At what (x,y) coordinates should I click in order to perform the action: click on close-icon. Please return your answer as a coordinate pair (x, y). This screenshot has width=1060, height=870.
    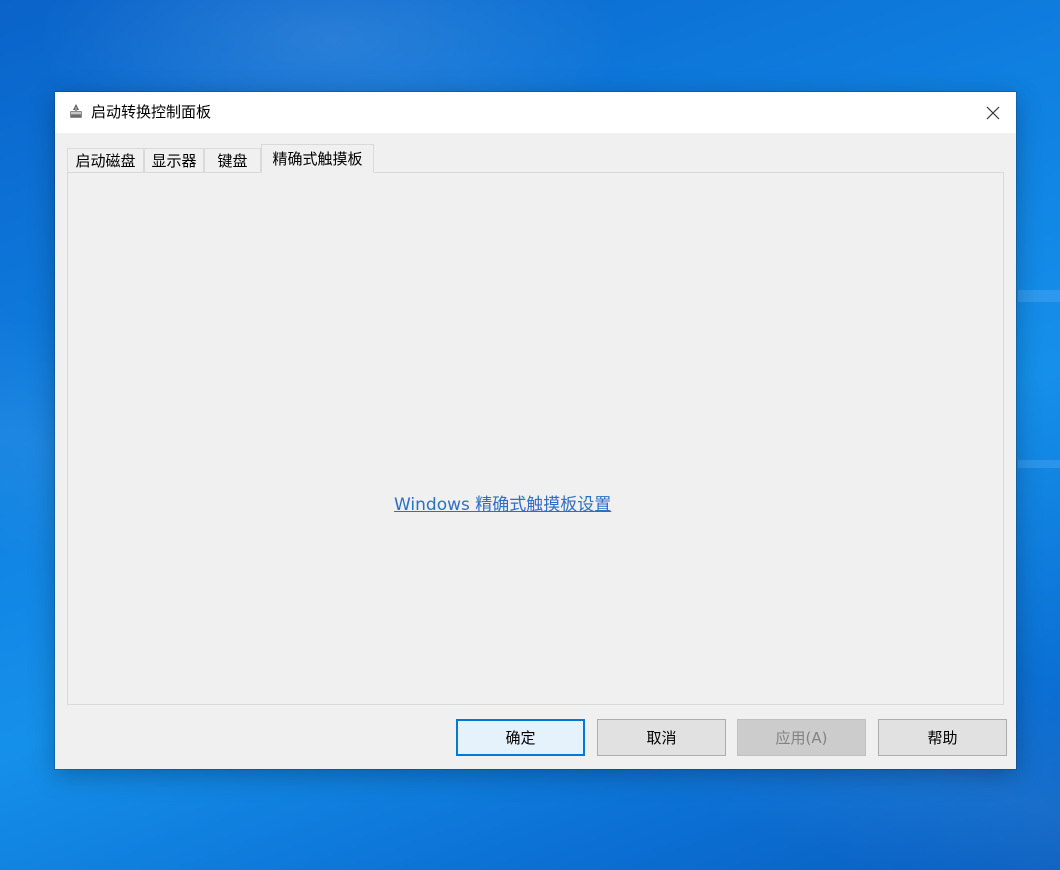
    Looking at the image, I should click on (993, 112).